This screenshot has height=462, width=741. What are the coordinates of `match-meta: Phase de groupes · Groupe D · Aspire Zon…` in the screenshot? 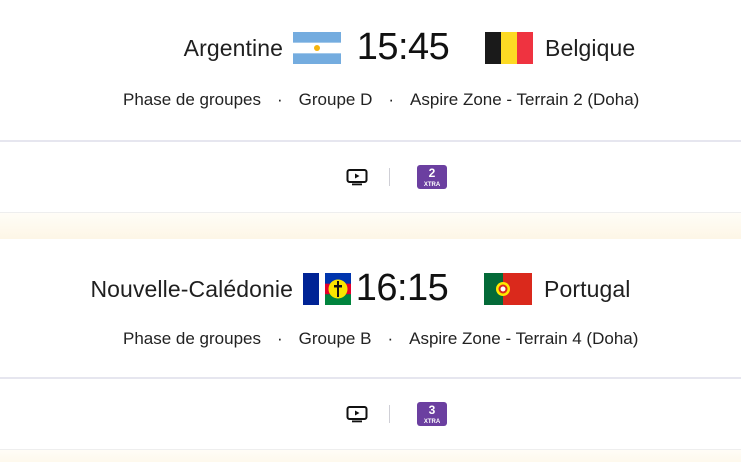 It's located at (370, 101).